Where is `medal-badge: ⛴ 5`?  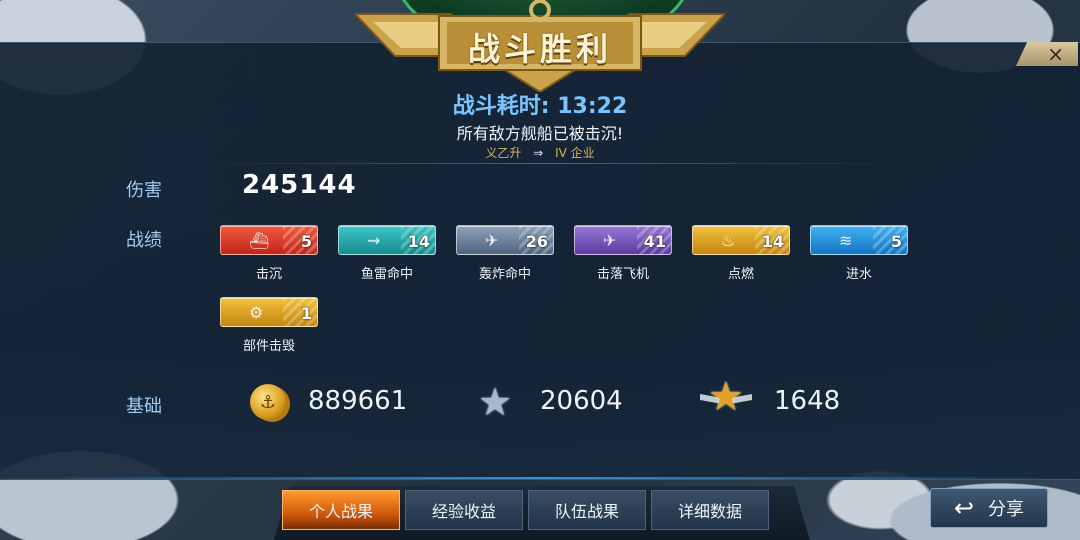 medal-badge: ⛴ 5 is located at coordinates (269, 240).